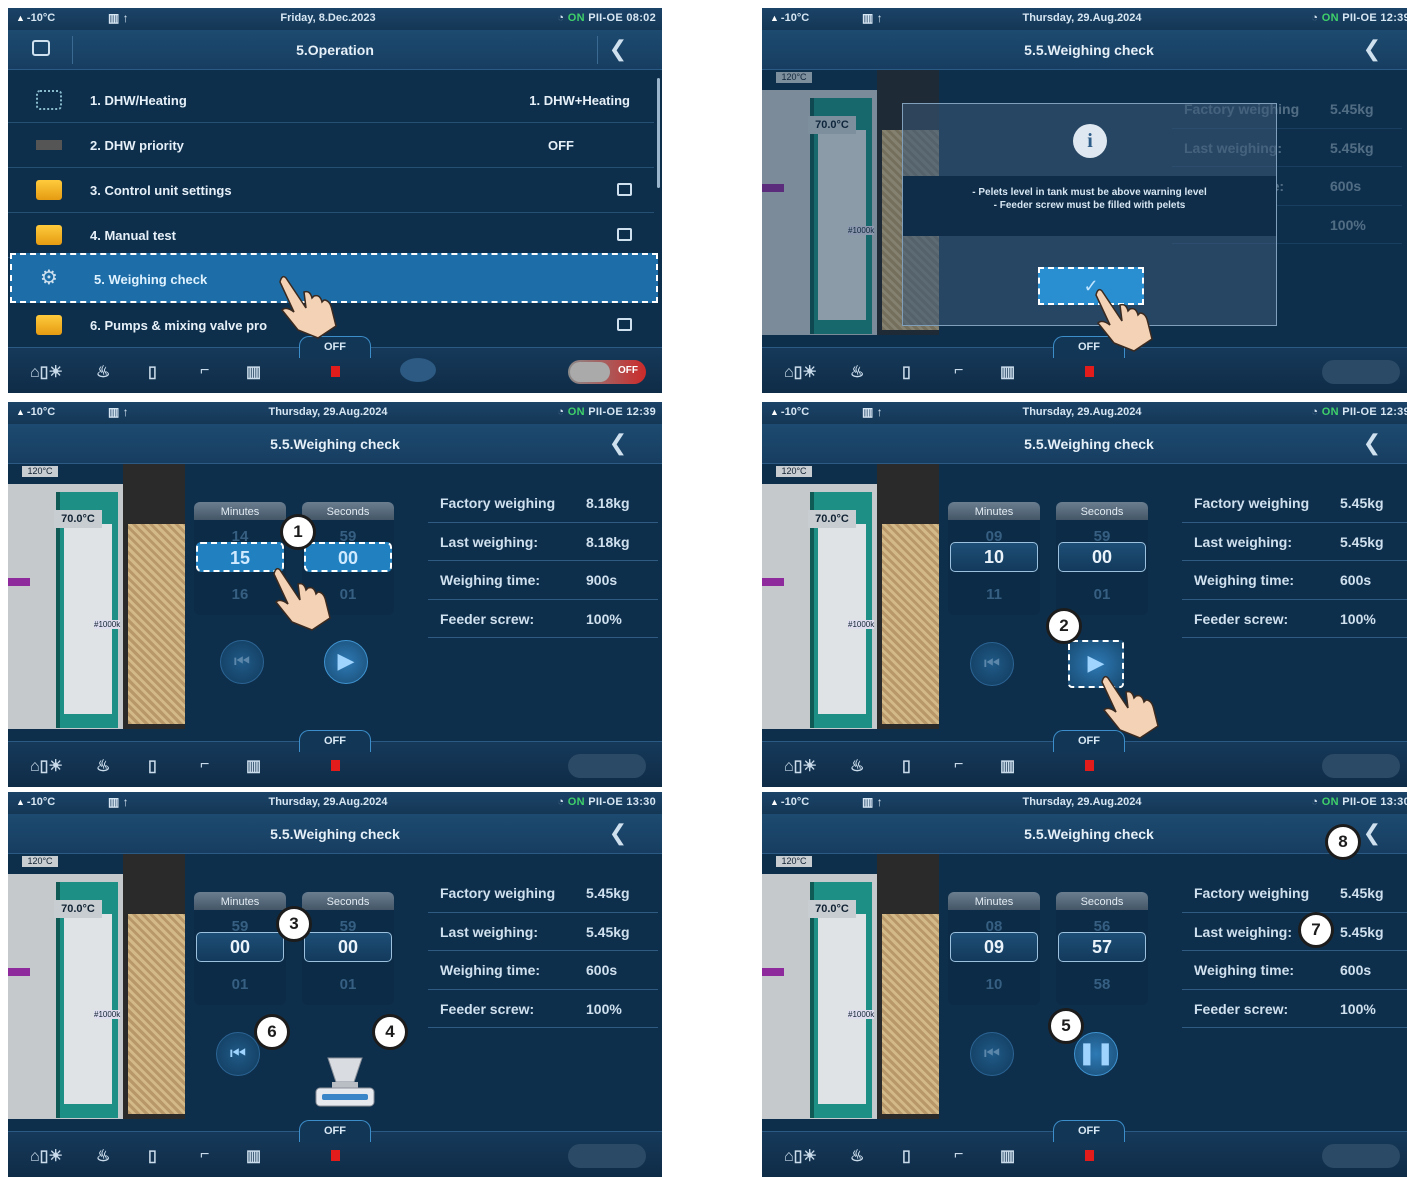  Describe the element at coordinates (49, 277) in the screenshot. I see `gear-icon: ⚙` at that location.